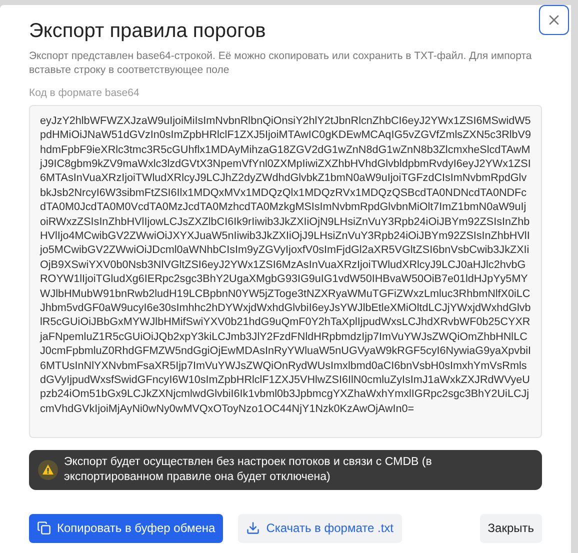 This screenshot has height=553, width=578. Describe the element at coordinates (48, 470) in the screenshot. I see `warning-icon` at that location.